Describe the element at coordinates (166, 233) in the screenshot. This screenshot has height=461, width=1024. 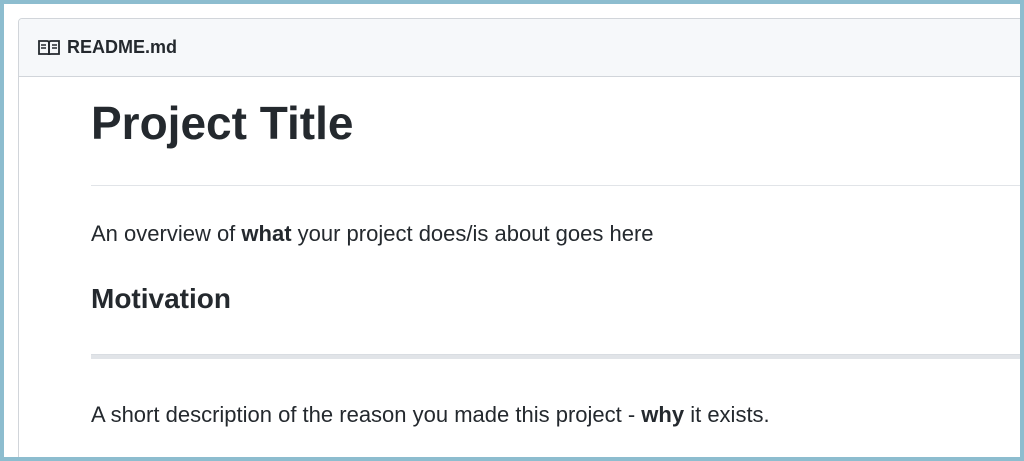
I see `overview-text-before: An overview of` at that location.